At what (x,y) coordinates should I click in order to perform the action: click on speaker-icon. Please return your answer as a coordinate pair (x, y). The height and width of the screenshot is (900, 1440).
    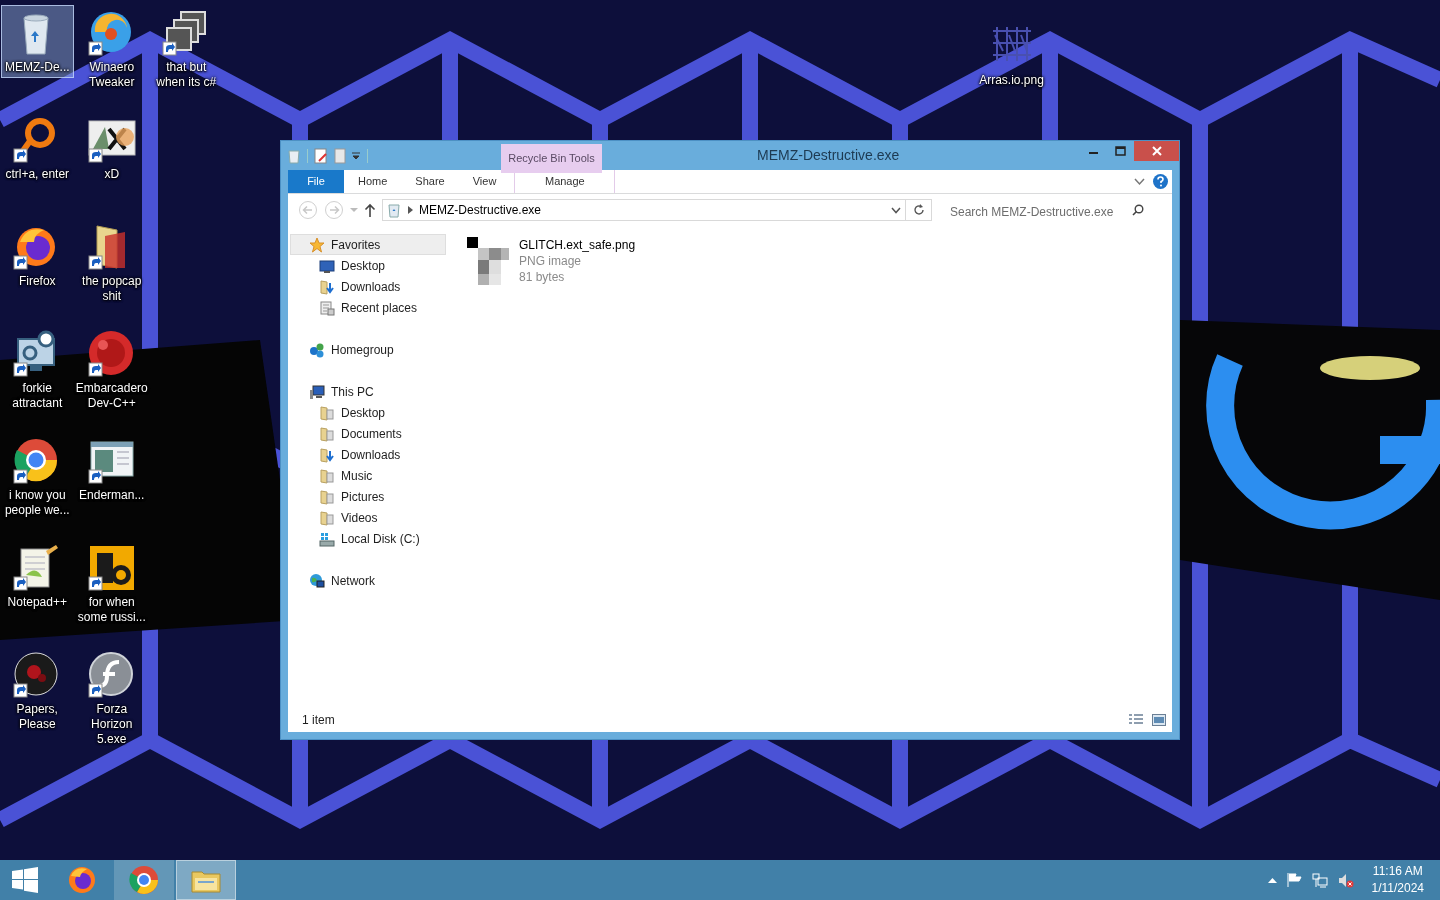
    Looking at the image, I should click on (1345, 881).